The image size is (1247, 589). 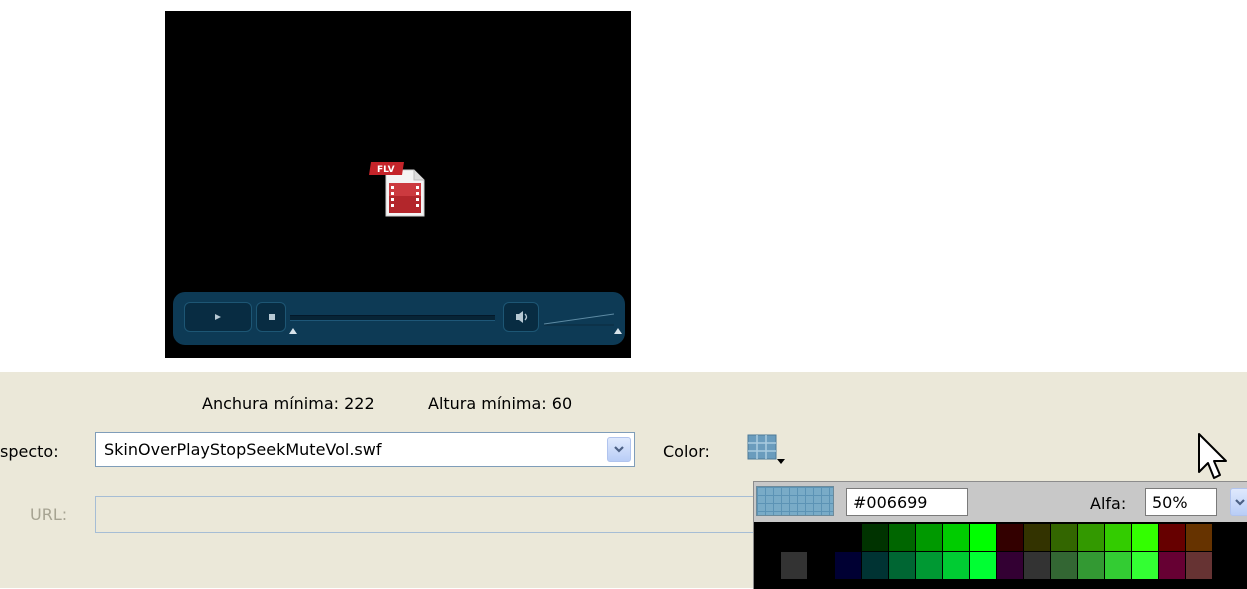 I want to click on color-picker-popup: #006699 Alfa: 50%, so click(x=1000, y=535).